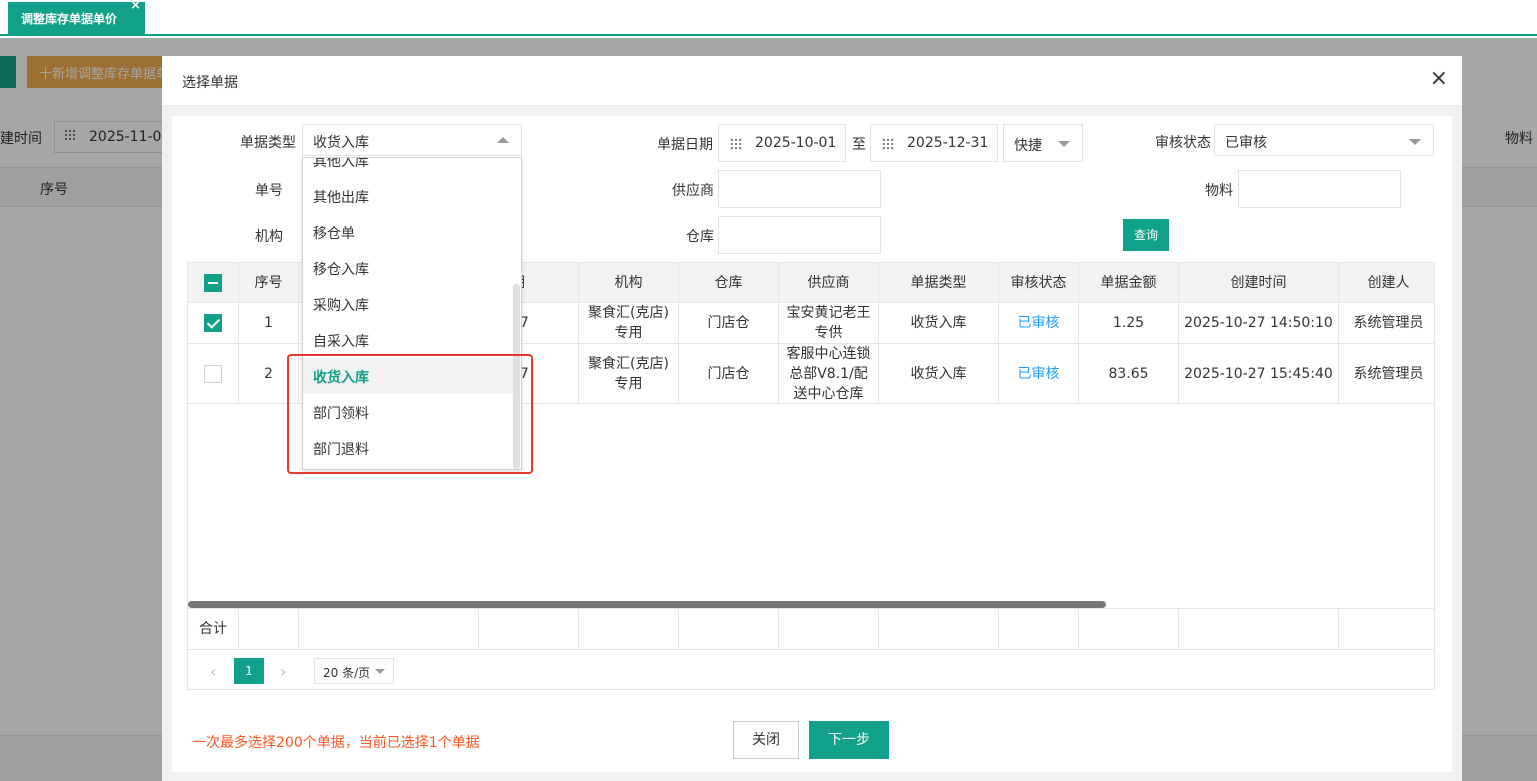 The image size is (1537, 781). What do you see at coordinates (503, 140) in the screenshot?
I see `caret-up-icon` at bounding box center [503, 140].